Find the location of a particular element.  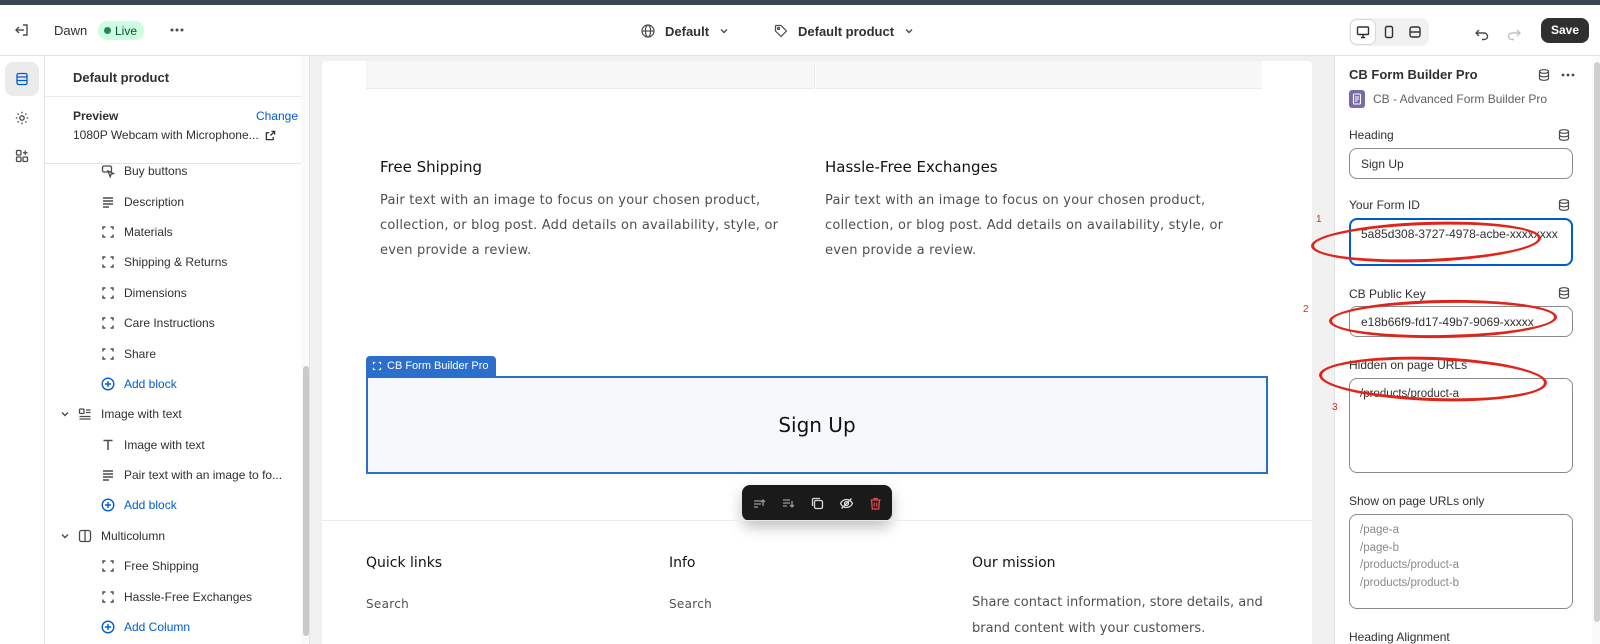

template-selector-label: Default product is located at coordinates (846, 31).